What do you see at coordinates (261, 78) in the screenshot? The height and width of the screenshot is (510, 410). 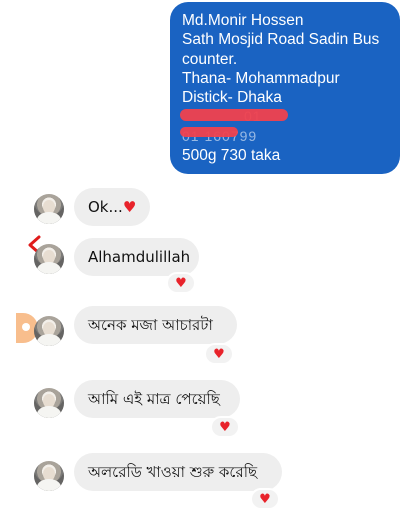 I see `sent-line-thana: Thana- Mohammadpur` at bounding box center [261, 78].